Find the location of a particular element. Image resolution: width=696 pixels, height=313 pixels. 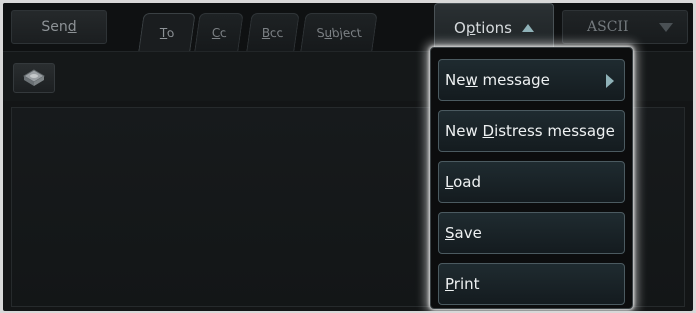

menu-item-new-message: New message is located at coordinates (531, 80).